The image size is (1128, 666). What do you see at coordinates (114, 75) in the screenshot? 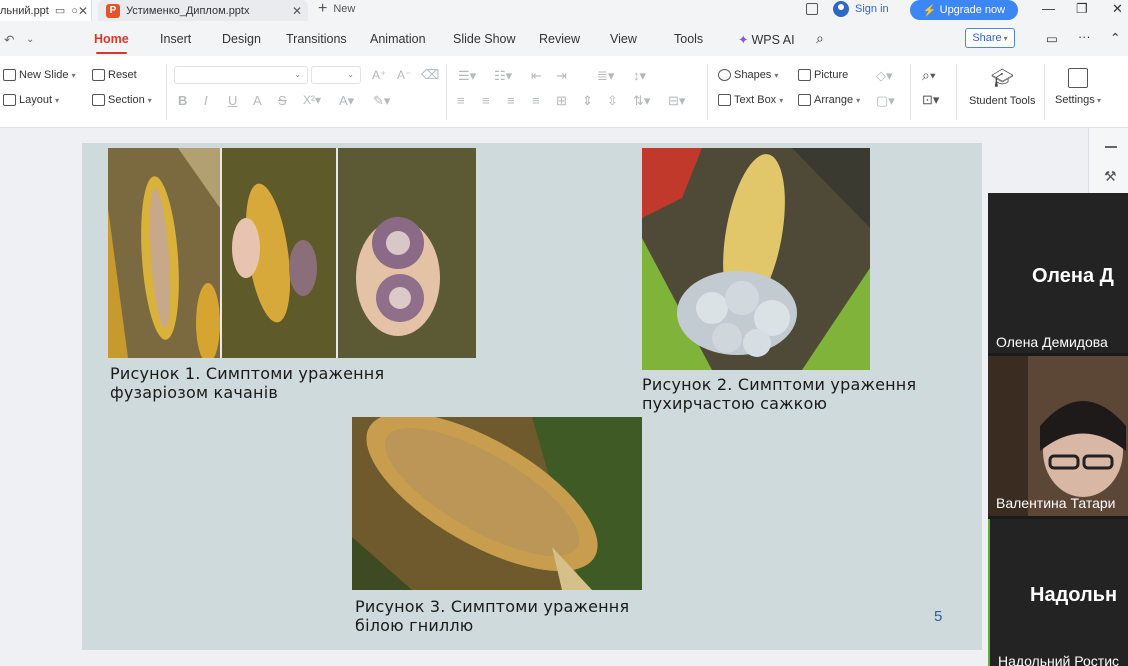
I see `reset-button: Reset` at bounding box center [114, 75].